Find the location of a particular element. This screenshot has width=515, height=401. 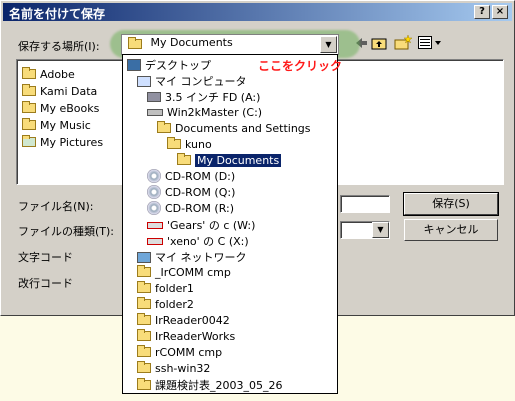

dropdown-item-label: IrReader0042 is located at coordinates (192, 320).